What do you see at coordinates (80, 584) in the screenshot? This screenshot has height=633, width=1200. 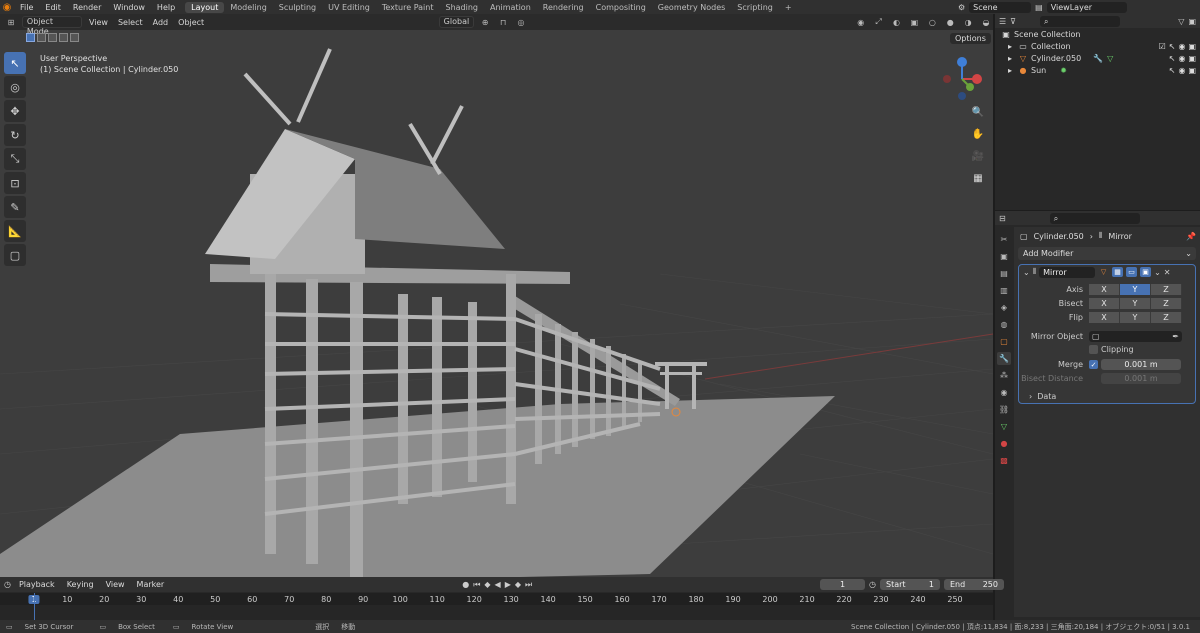 I see `timeline-menu-keying: Keying` at bounding box center [80, 584].